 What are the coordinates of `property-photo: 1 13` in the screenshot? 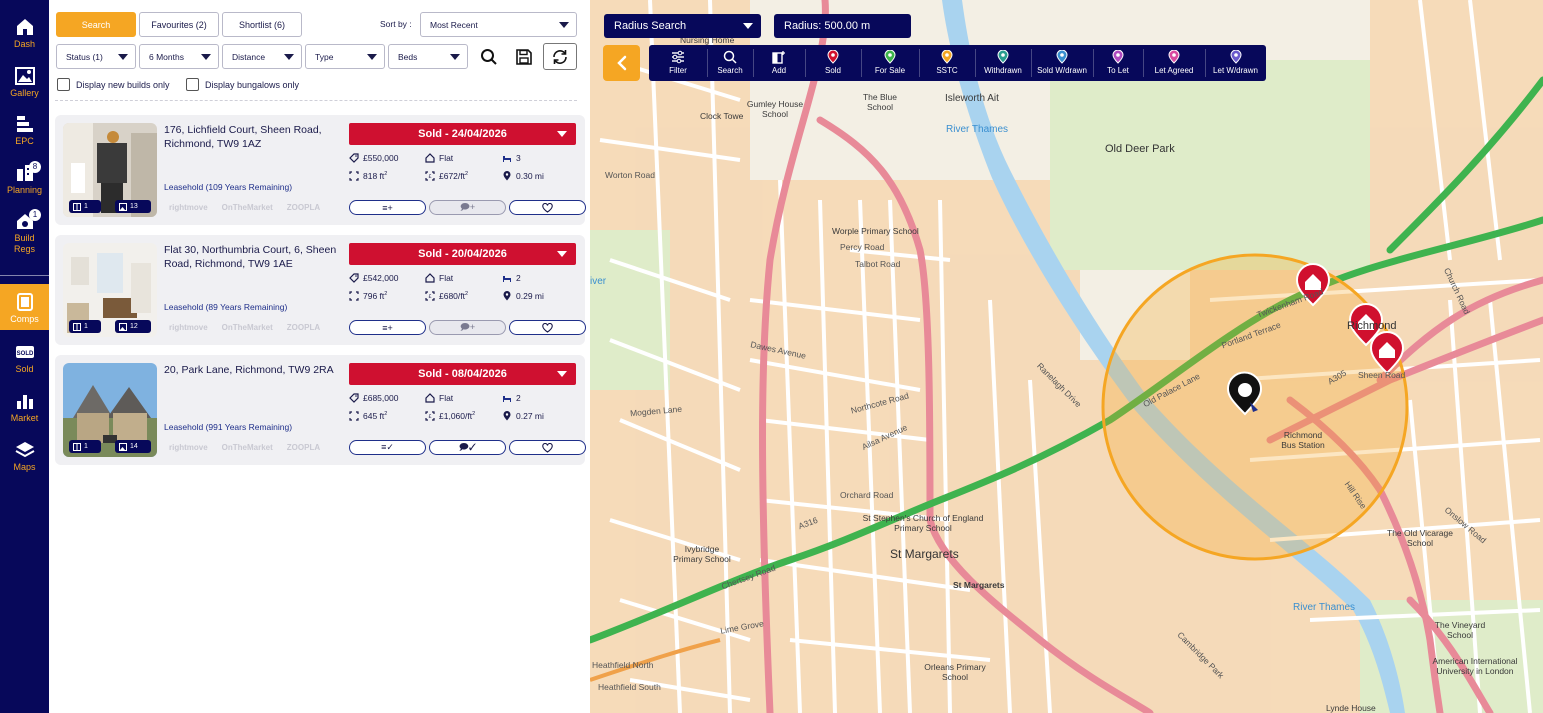 It's located at (110, 170).